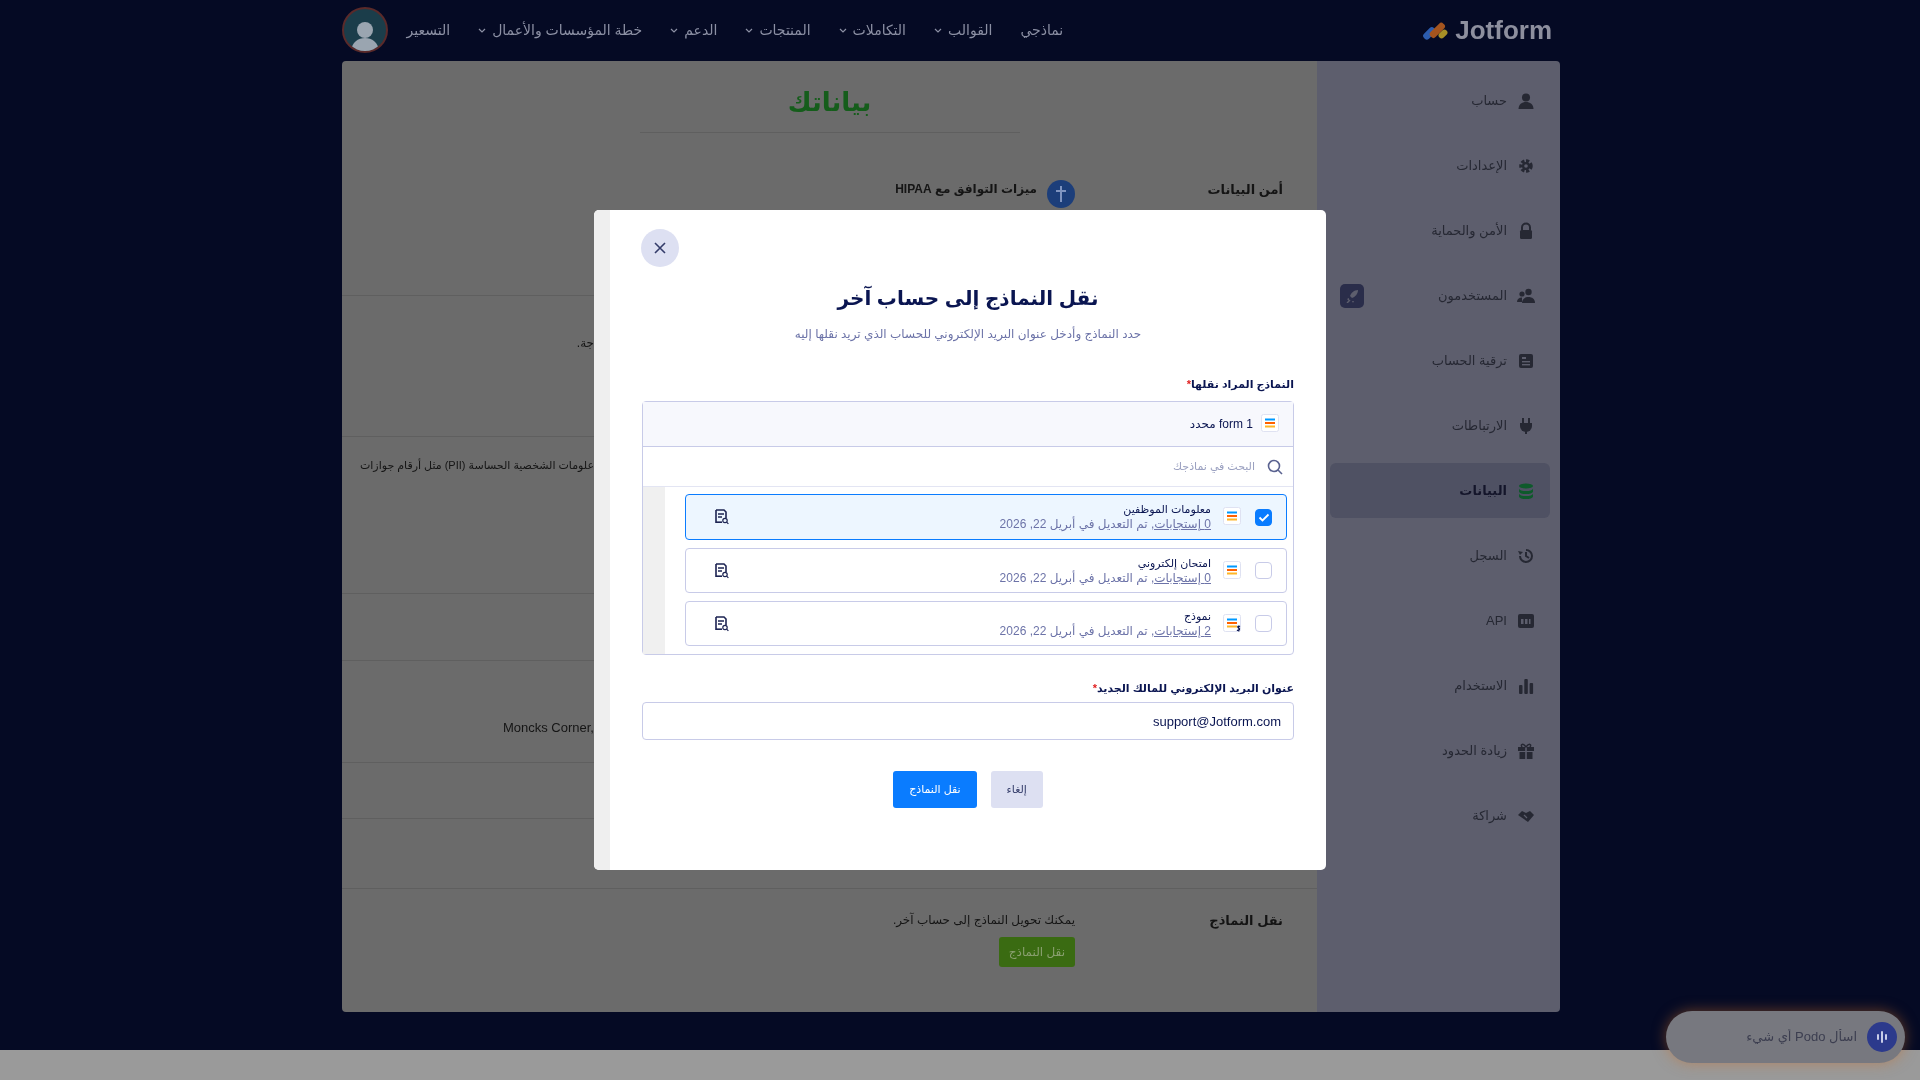 The height and width of the screenshot is (1080, 1920). What do you see at coordinates (1526, 425) in the screenshot?
I see `plug-icon` at bounding box center [1526, 425].